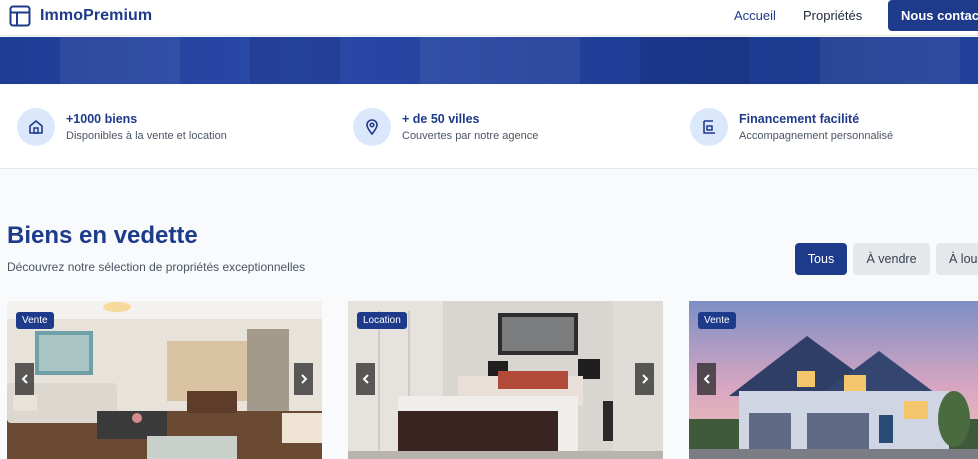 This screenshot has height=459, width=978. What do you see at coordinates (821, 259) in the screenshot?
I see `filter-all-button: Tous` at bounding box center [821, 259].